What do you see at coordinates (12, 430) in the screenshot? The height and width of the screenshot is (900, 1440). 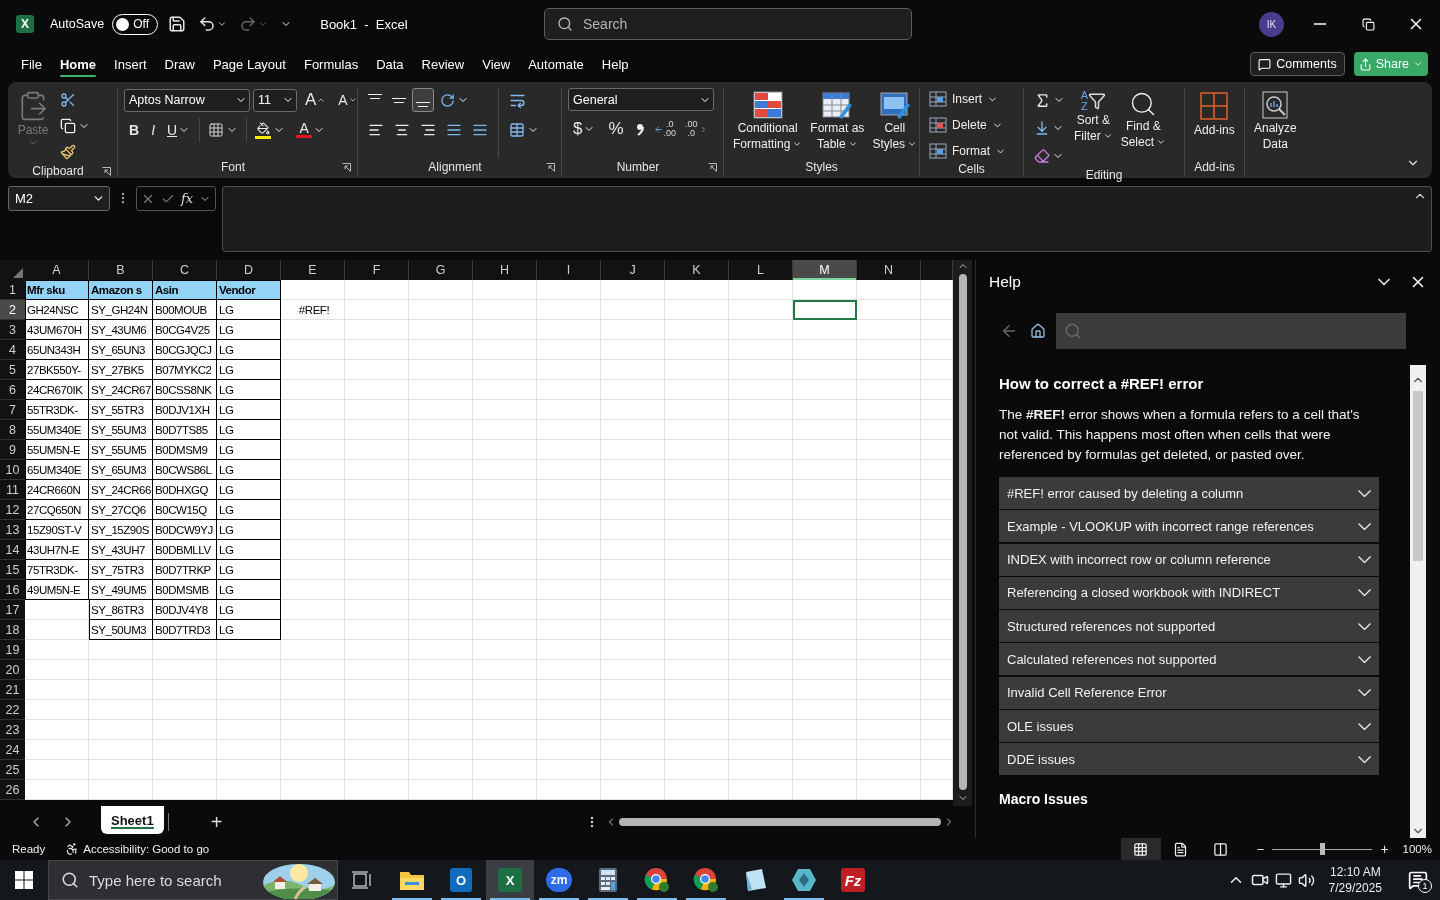 I see `row-header: 8` at bounding box center [12, 430].